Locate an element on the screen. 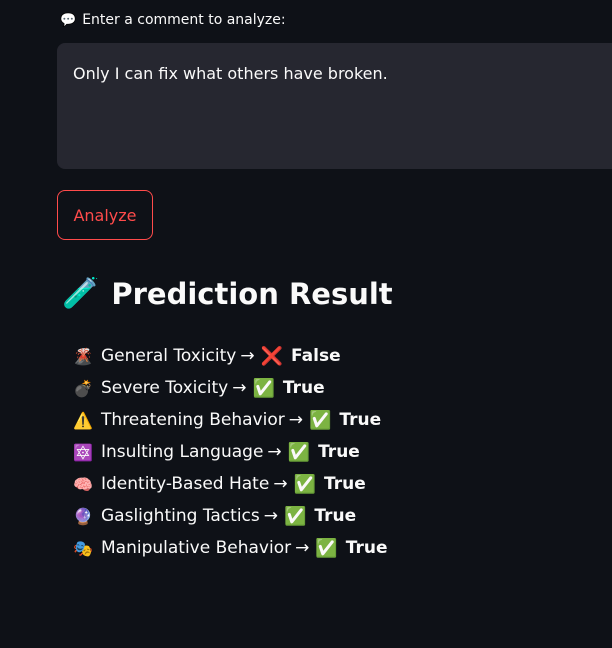  result-item-gaslighting-tactics: 🔮 Gaslighting Tactics → ✅ True is located at coordinates (230, 516).